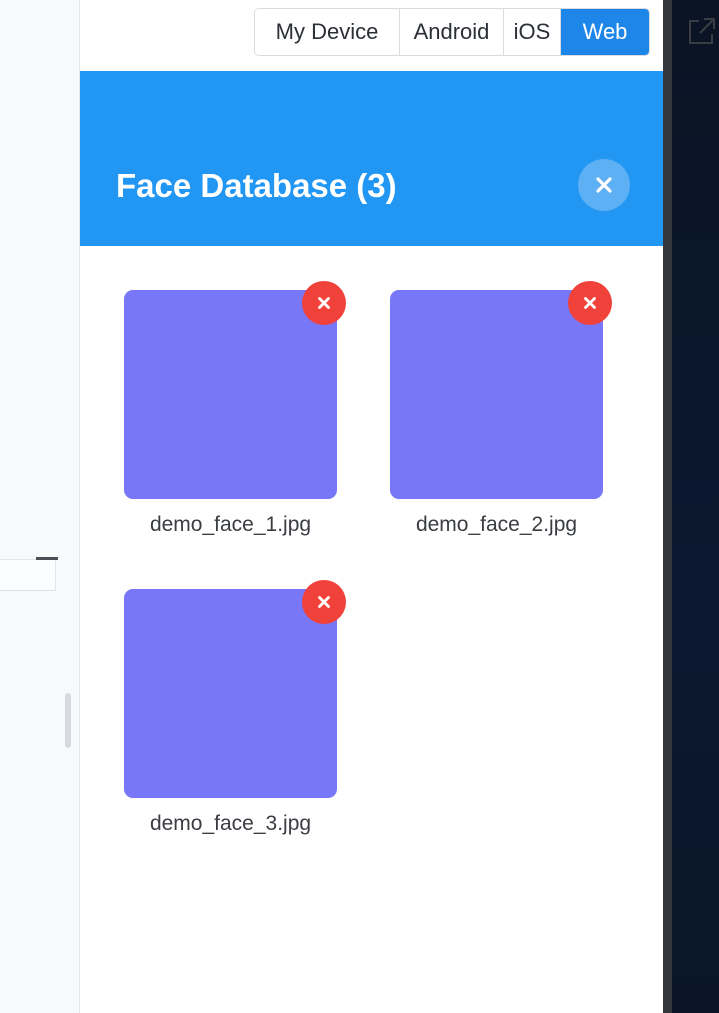 The width and height of the screenshot is (719, 1013). Describe the element at coordinates (230, 524) in the screenshot. I see `face-filename: demo_face_1.jpg` at that location.